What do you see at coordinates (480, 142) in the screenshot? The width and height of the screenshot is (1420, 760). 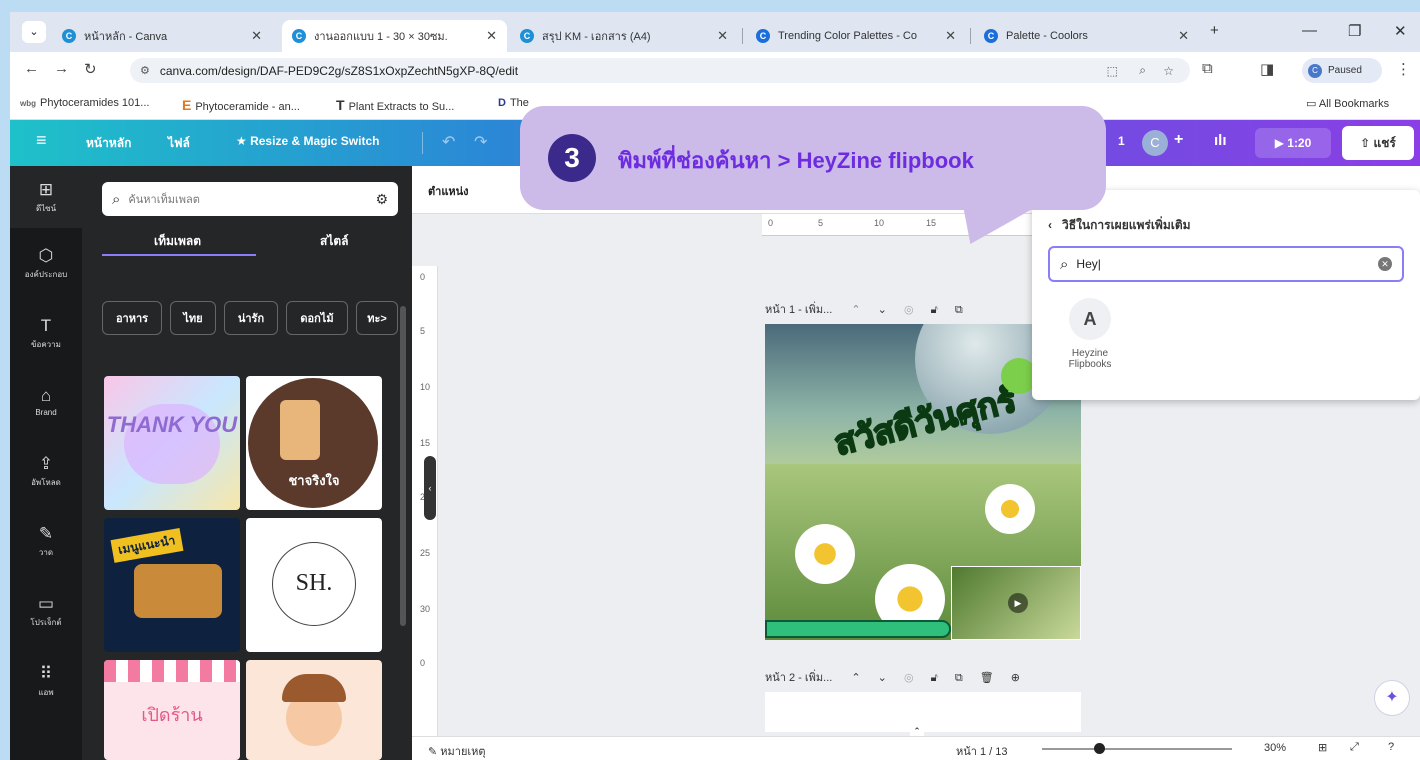 I see `redo-icon: ↷` at bounding box center [480, 142].